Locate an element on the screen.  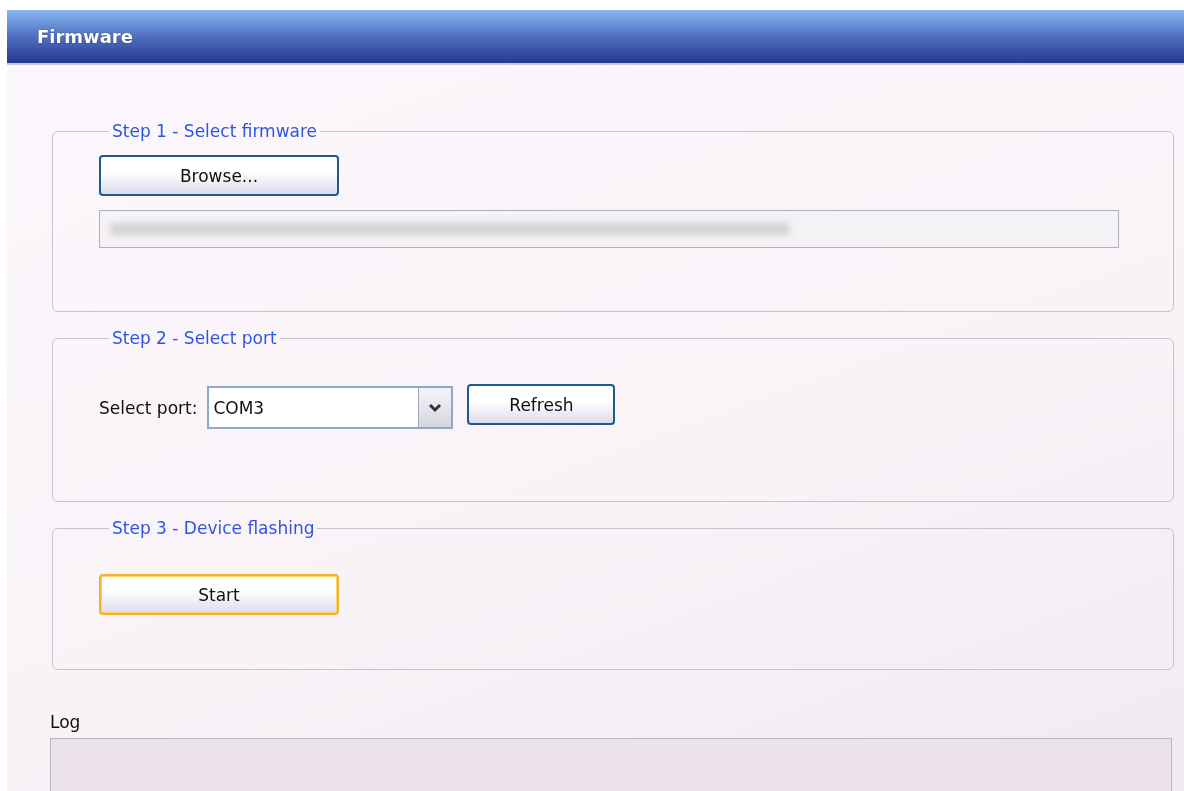
group-title: Step 3 - Device flashing is located at coordinates (213, 528).